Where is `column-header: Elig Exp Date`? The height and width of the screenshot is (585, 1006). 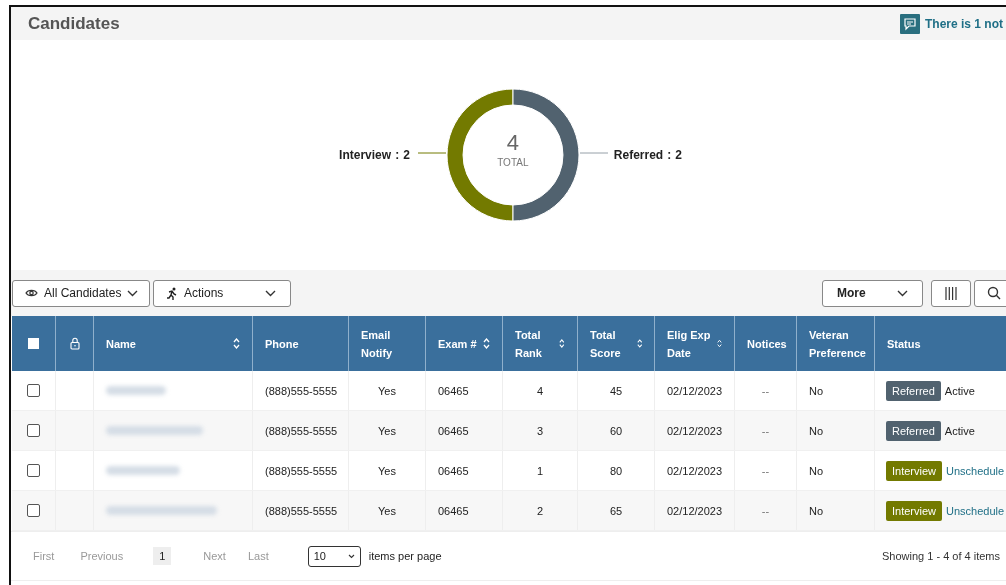
column-header: Elig Exp Date is located at coordinates (692, 343).